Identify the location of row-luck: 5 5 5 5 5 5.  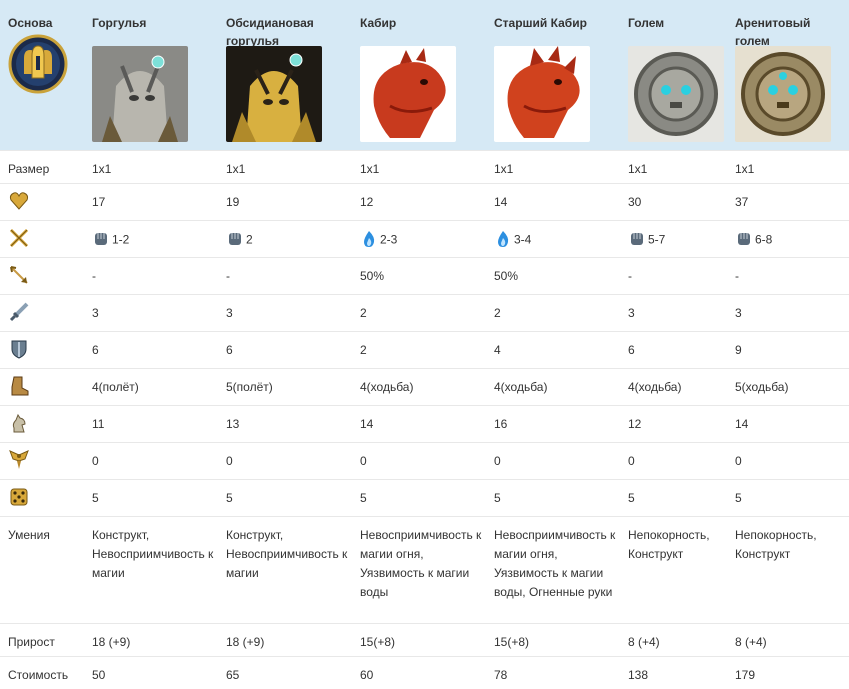
(424, 497).